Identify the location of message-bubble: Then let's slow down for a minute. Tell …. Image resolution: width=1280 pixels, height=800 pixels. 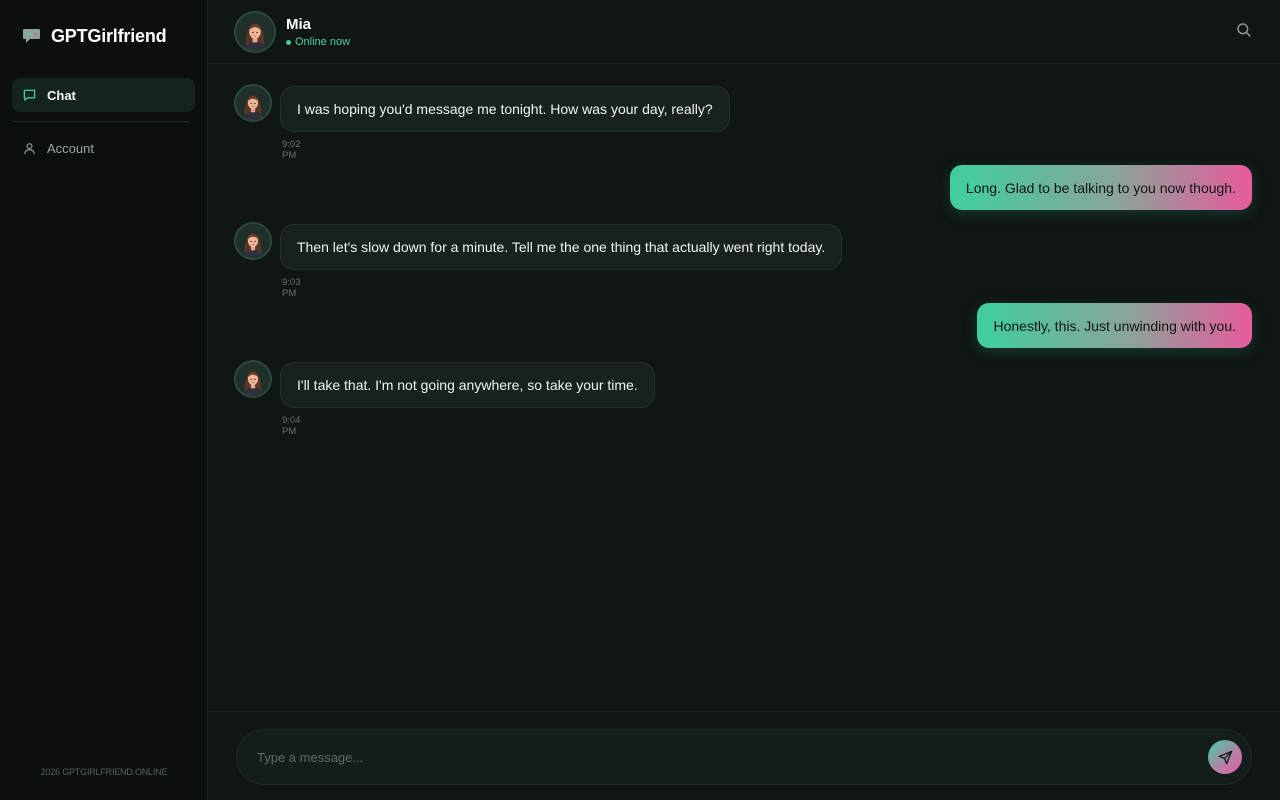
(561, 247).